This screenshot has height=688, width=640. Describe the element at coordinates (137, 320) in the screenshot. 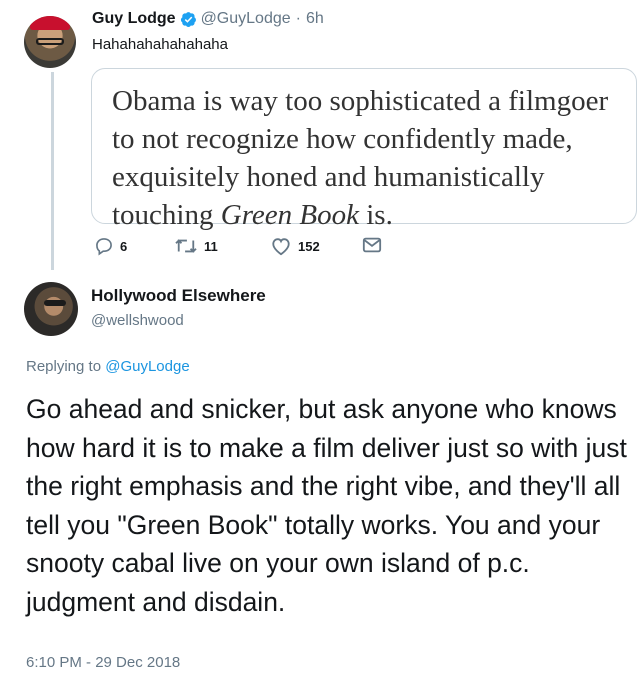

I see `author-handle: @wellshwood` at that location.